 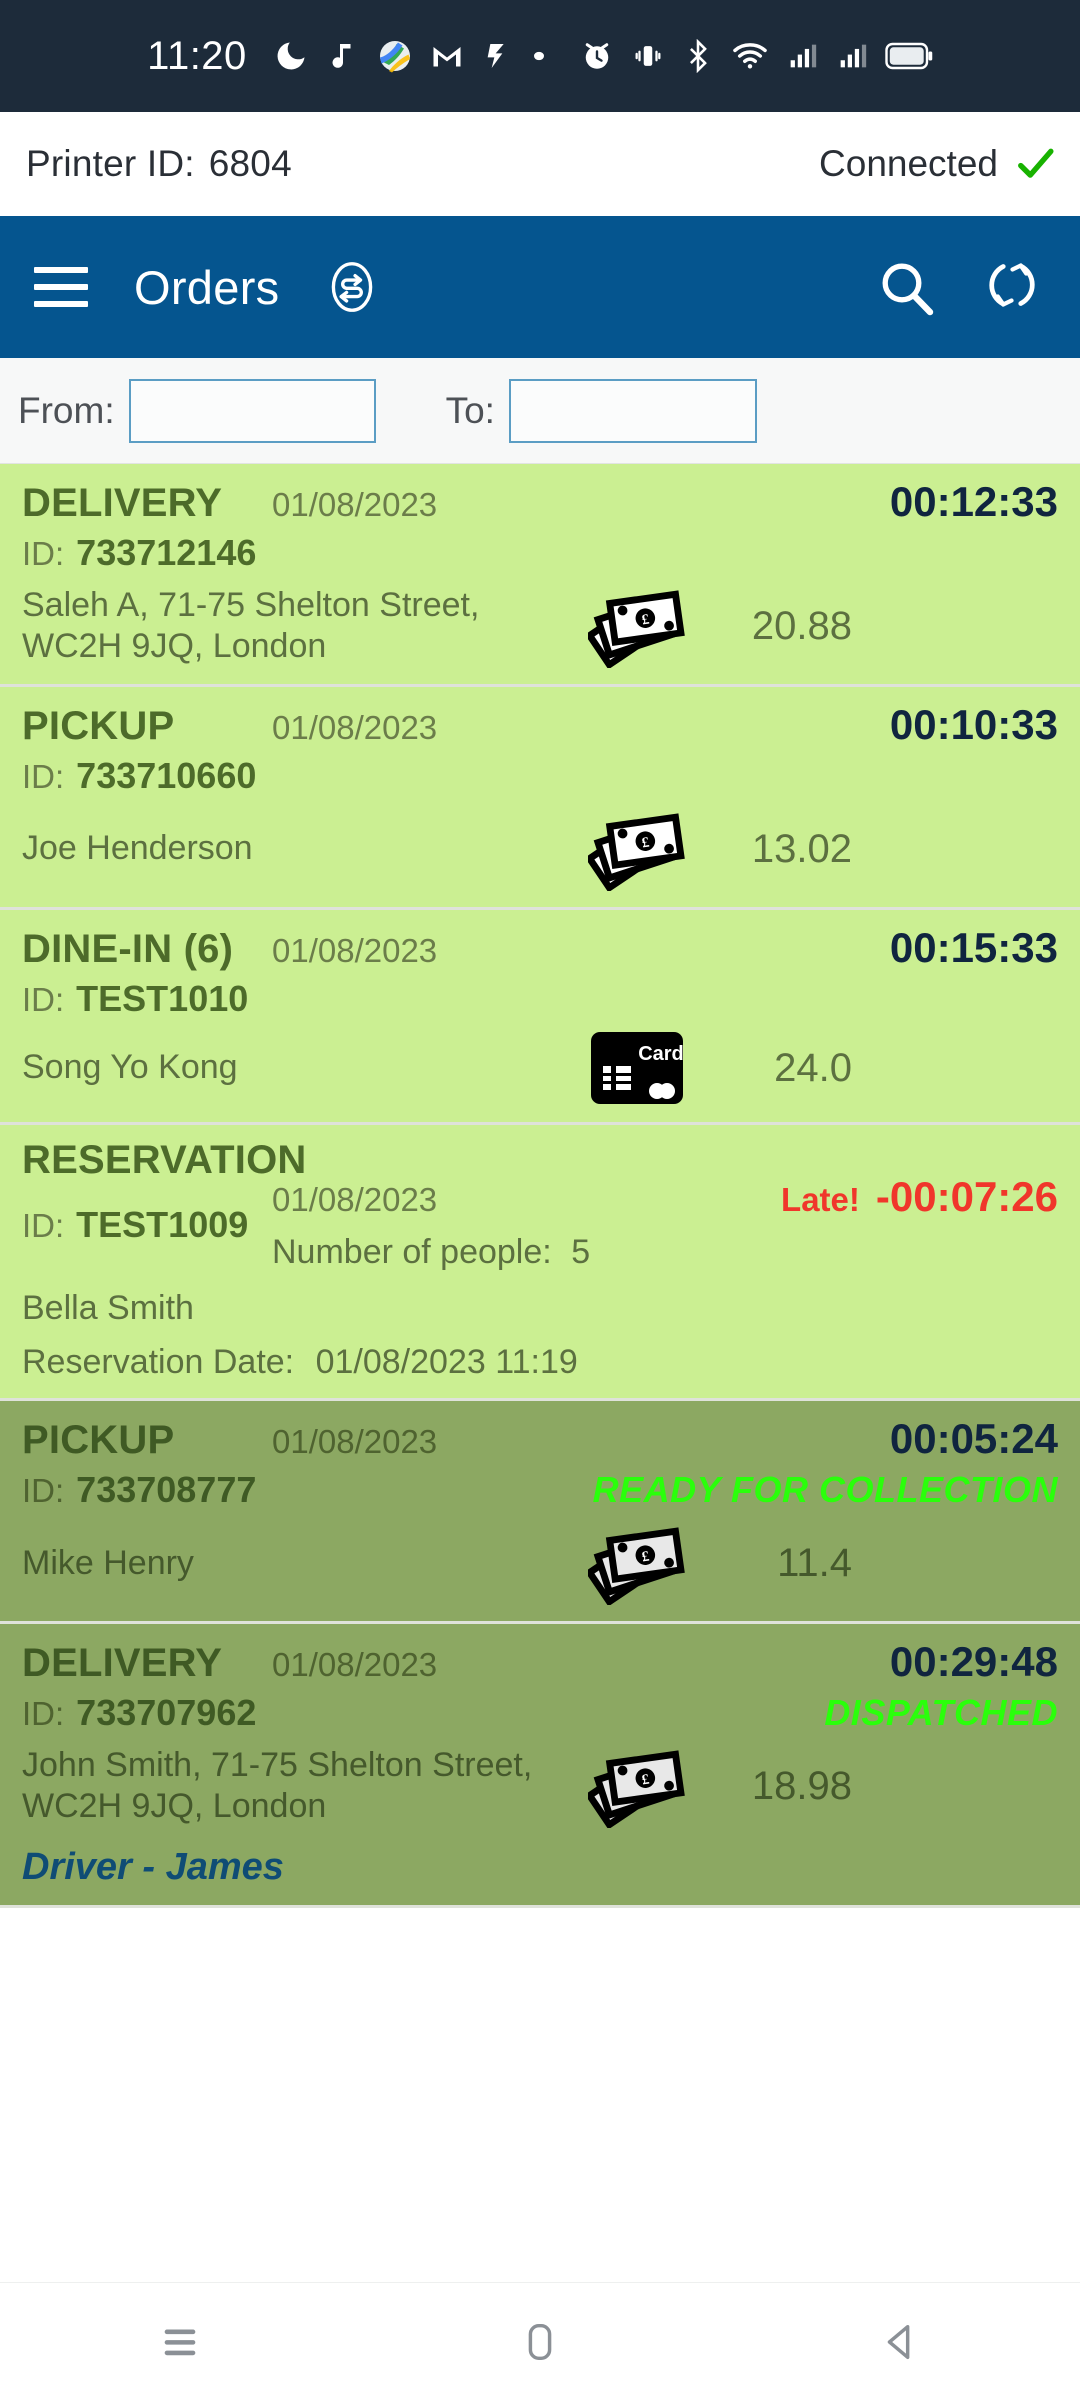 I want to click on app-icon, so click(x=497, y=56).